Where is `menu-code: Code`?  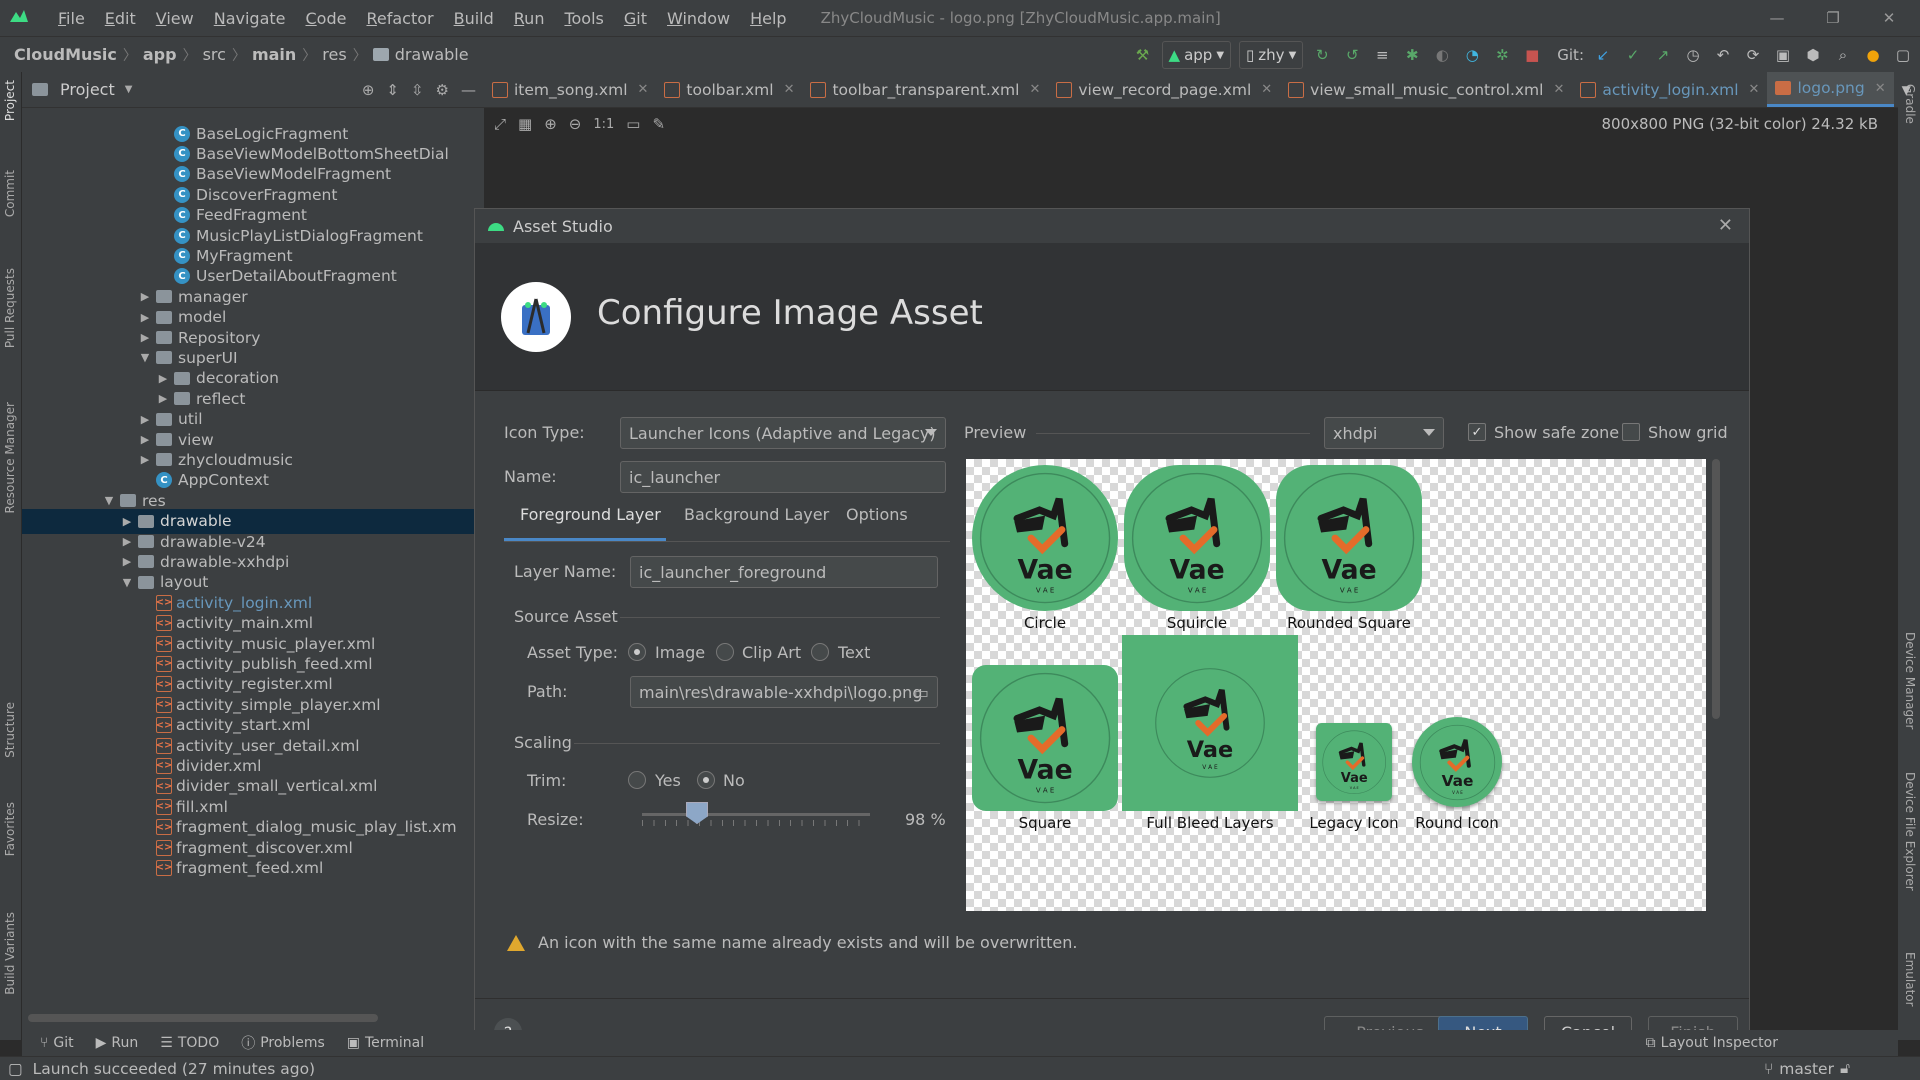
menu-code: Code is located at coordinates (326, 18).